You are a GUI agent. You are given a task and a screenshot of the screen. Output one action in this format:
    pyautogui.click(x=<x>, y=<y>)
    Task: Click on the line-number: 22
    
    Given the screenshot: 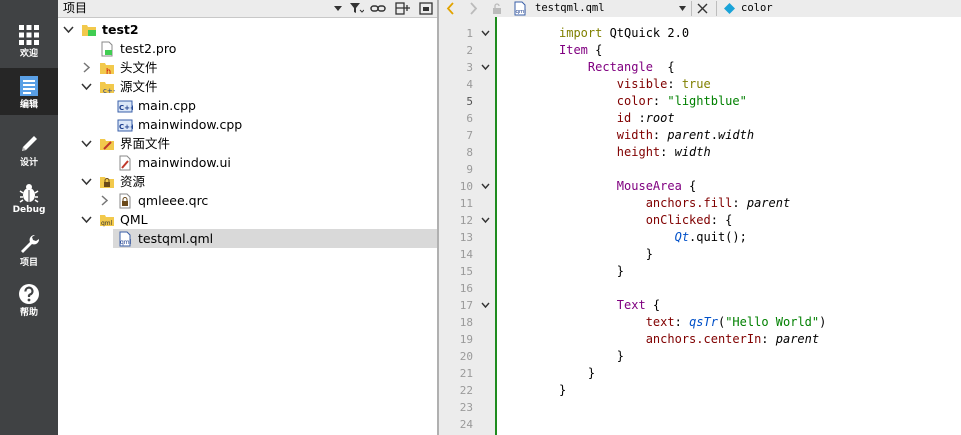 What is the action you would take?
    pyautogui.click(x=466, y=390)
    